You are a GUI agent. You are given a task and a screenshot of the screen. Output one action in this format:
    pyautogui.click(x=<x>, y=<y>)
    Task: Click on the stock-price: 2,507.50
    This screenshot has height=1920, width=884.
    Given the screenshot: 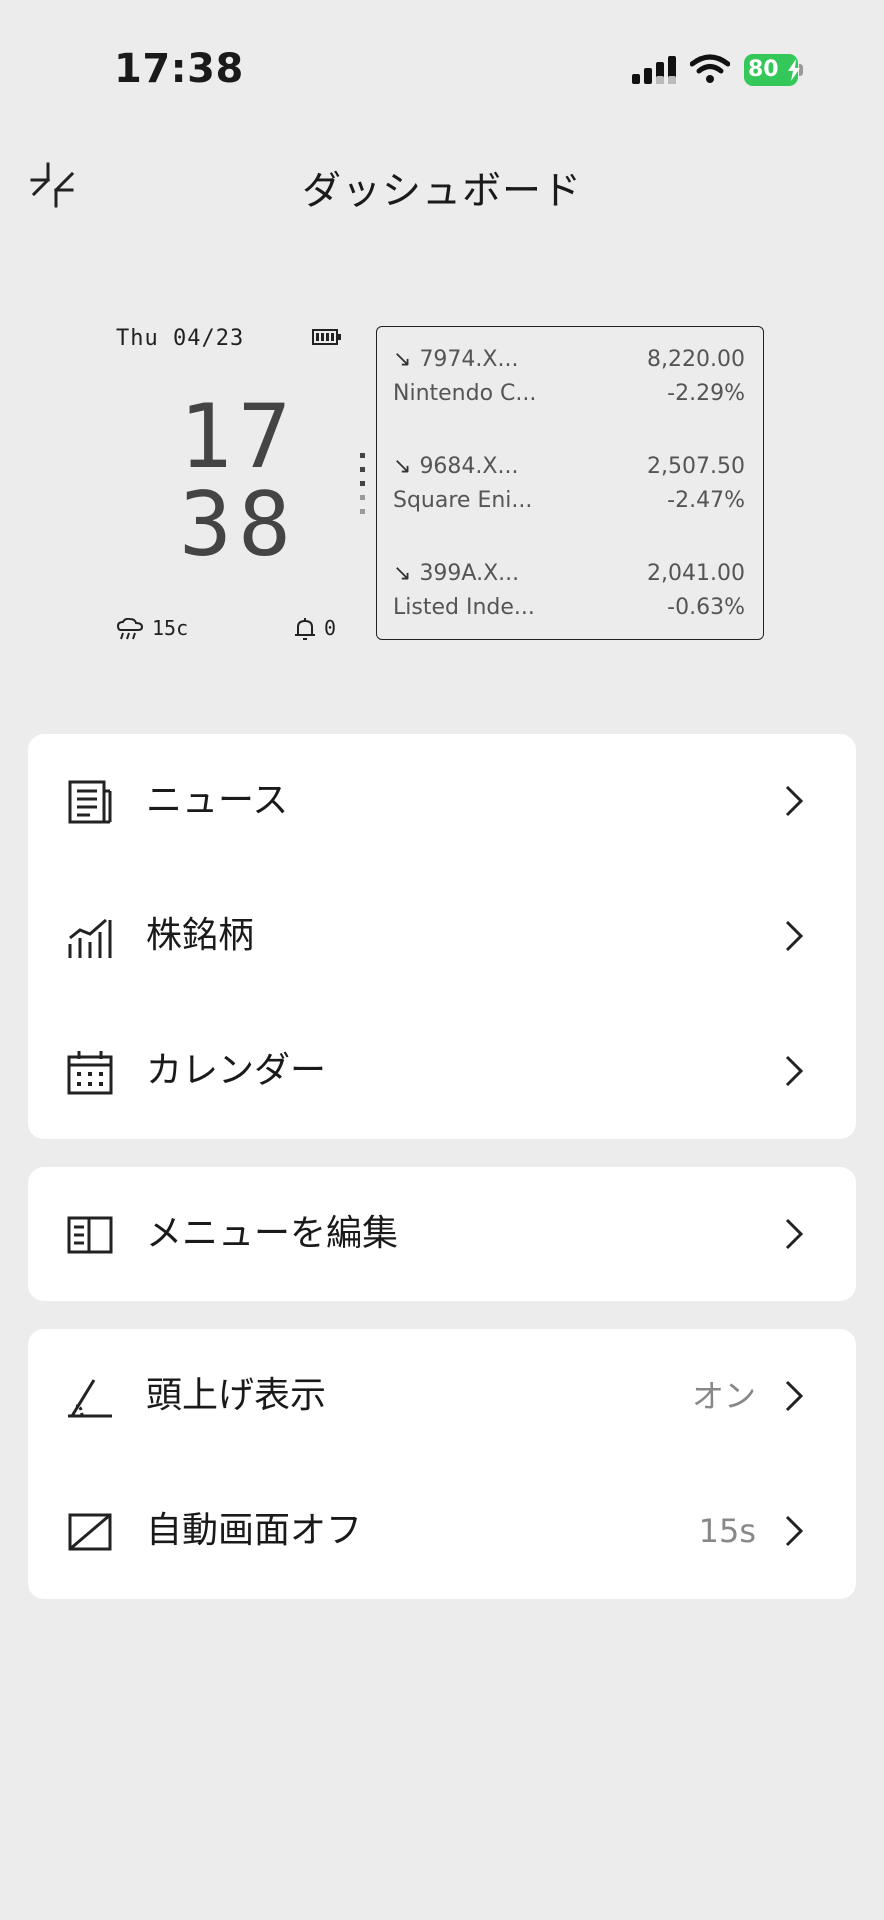 What is the action you would take?
    pyautogui.click(x=696, y=466)
    